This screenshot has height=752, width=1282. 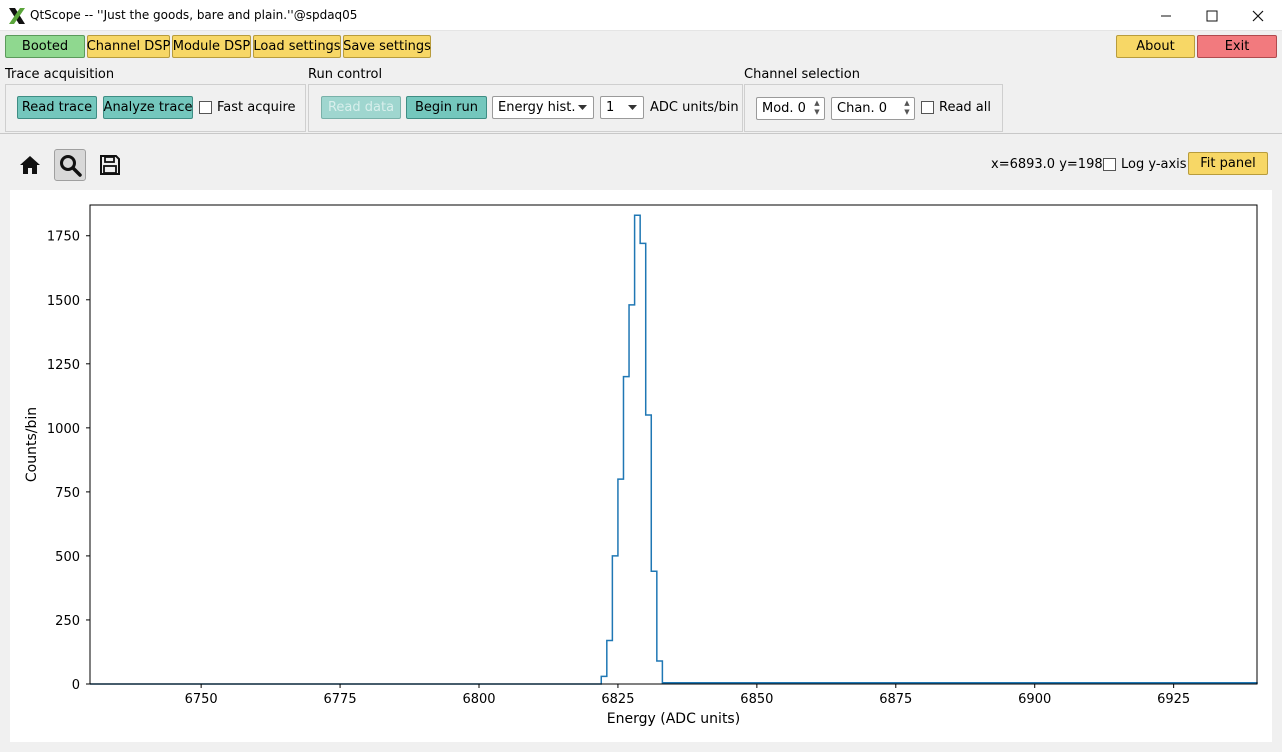 I want to click on fast-acquire-checkbox, so click(x=205, y=107).